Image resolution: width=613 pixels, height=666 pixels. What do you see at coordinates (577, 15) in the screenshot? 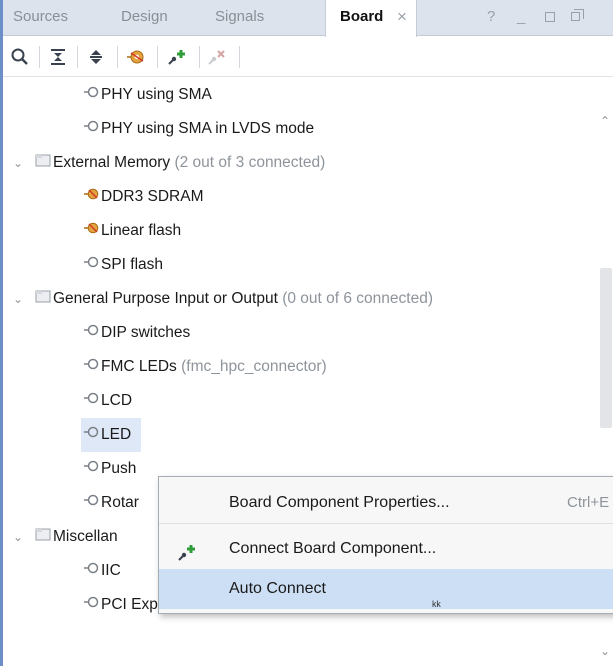
I see `restore-icon` at bounding box center [577, 15].